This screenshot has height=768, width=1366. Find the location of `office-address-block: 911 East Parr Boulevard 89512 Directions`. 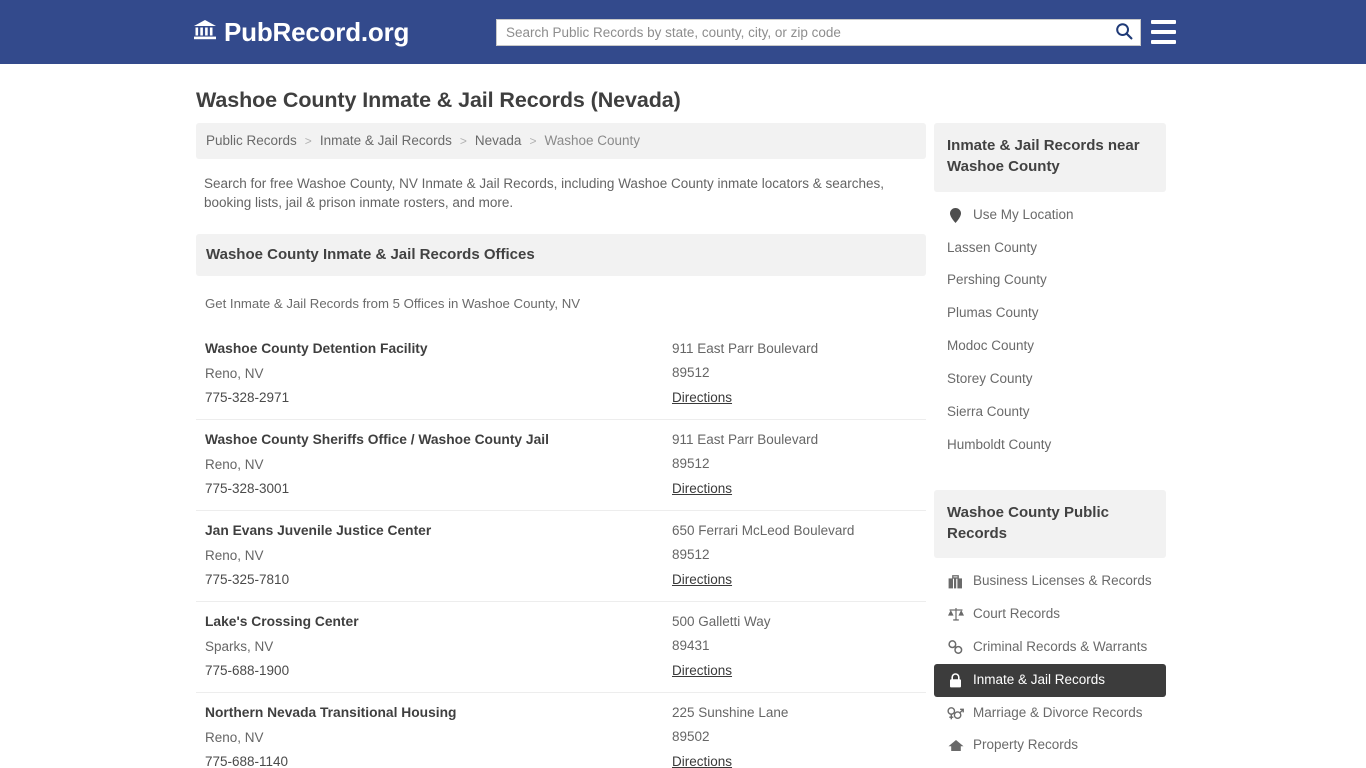

office-address-block: 911 East Parr Boulevard 89512 Directions is located at coordinates (799, 374).